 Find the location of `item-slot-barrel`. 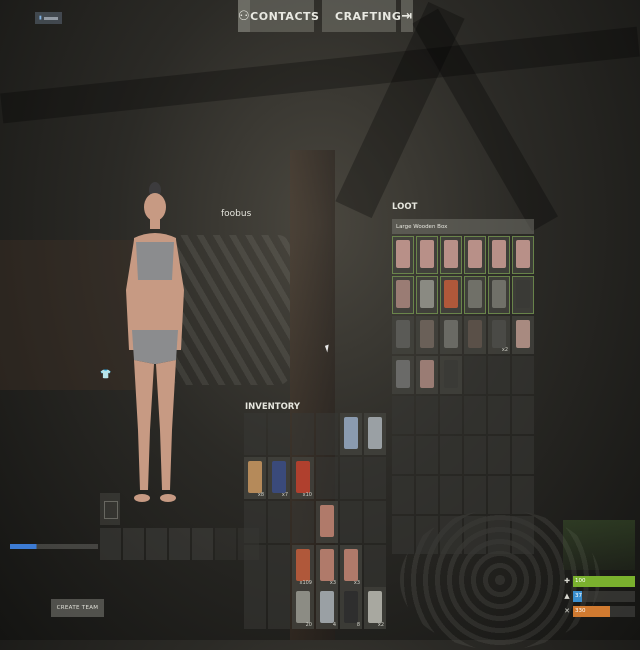

item-slot-barrel is located at coordinates (427, 335).